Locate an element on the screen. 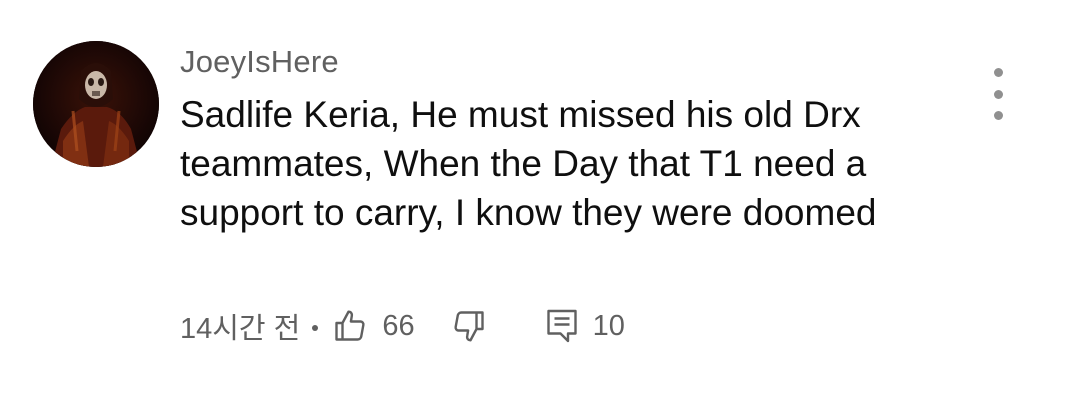  more-options-button is located at coordinates (998, 94).